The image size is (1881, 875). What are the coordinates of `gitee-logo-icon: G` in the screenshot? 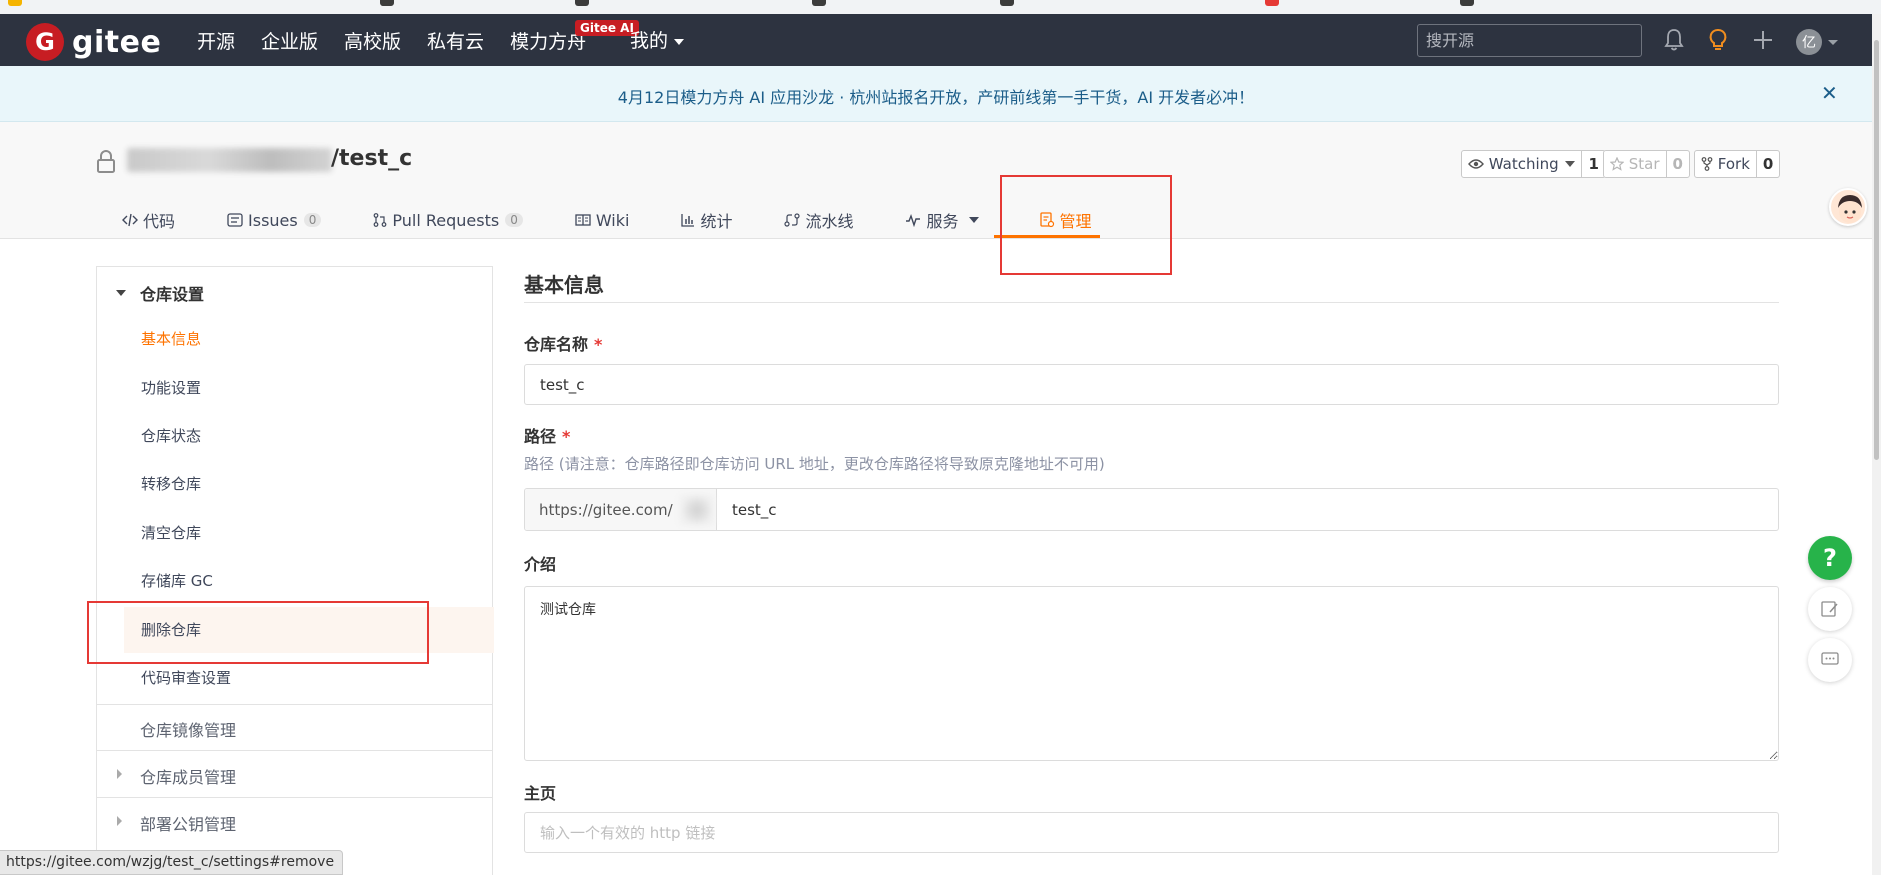 It's located at (45, 42).